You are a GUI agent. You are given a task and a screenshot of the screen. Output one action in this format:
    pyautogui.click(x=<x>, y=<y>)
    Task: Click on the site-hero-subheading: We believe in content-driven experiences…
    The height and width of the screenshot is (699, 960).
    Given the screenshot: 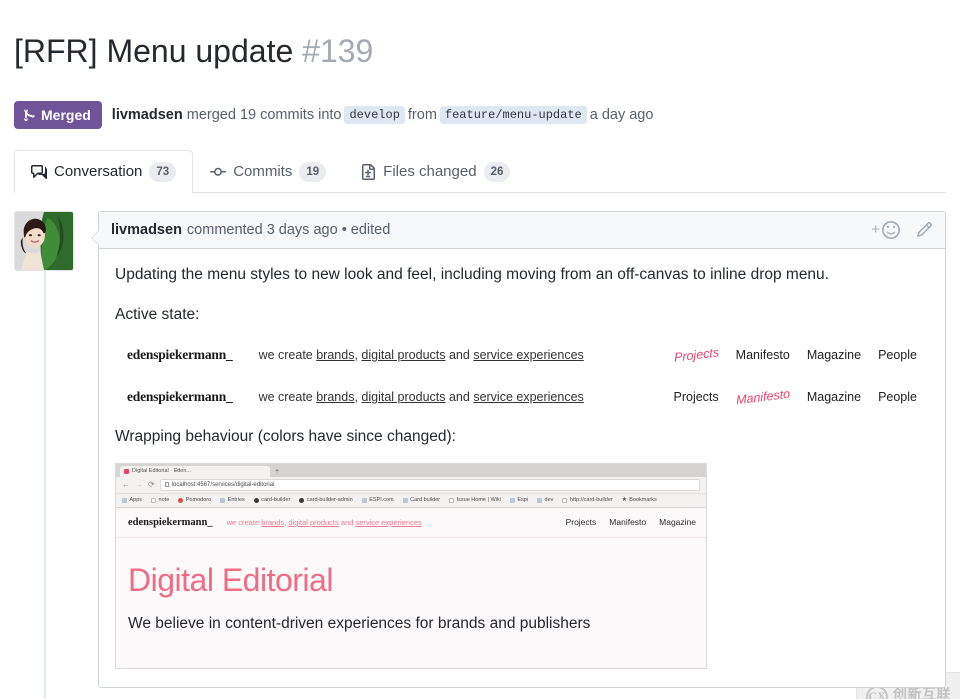 What is the action you would take?
    pyautogui.click(x=359, y=623)
    